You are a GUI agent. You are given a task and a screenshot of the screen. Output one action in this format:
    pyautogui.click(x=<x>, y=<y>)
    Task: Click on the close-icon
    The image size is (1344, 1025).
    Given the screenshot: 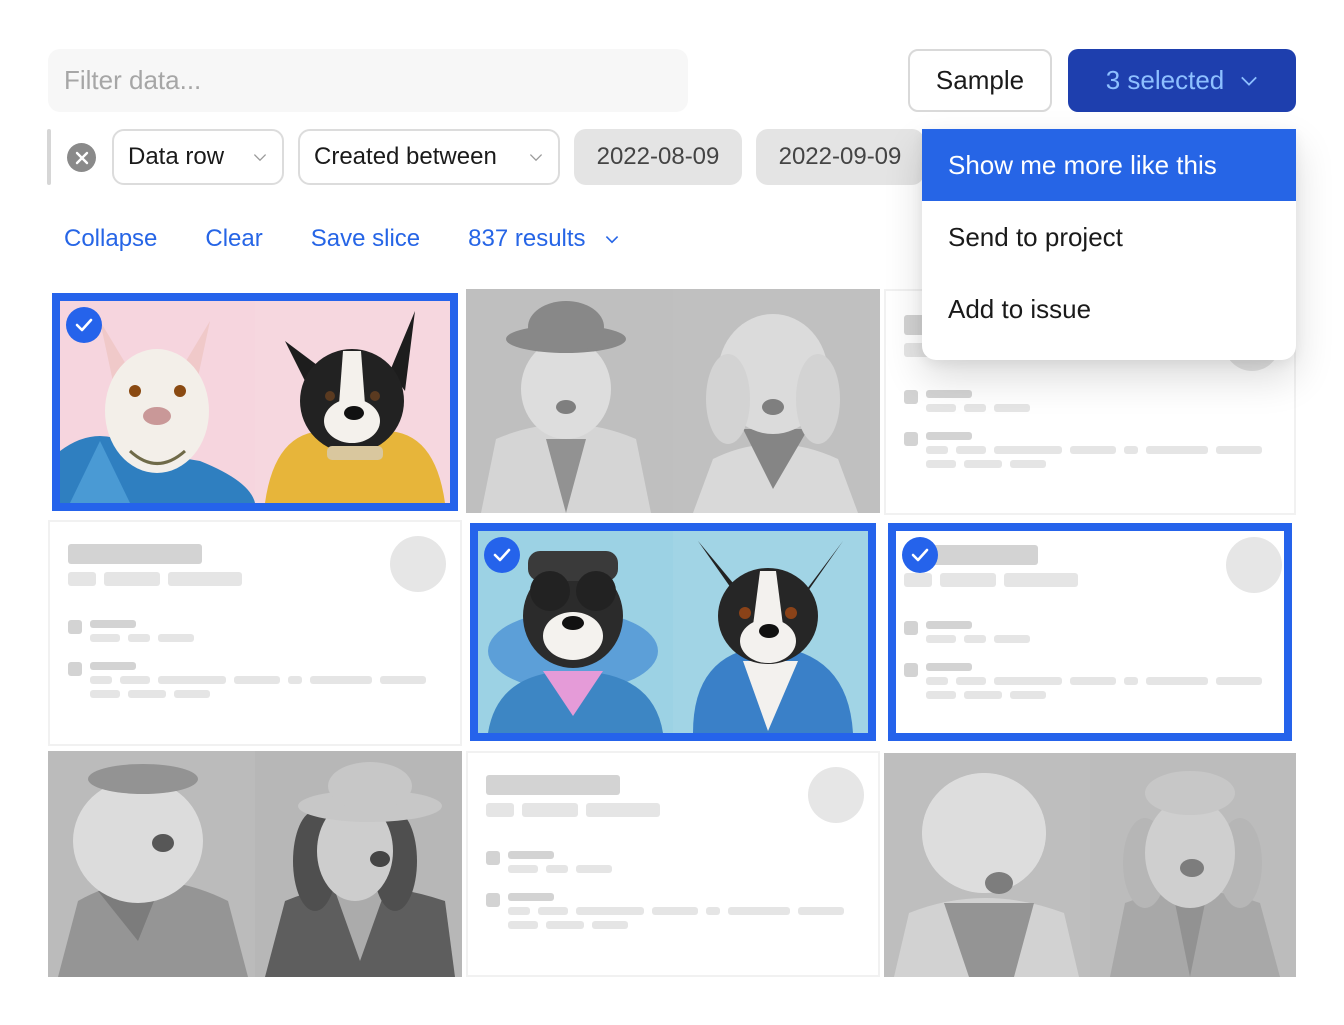 What is the action you would take?
    pyautogui.click(x=81, y=157)
    